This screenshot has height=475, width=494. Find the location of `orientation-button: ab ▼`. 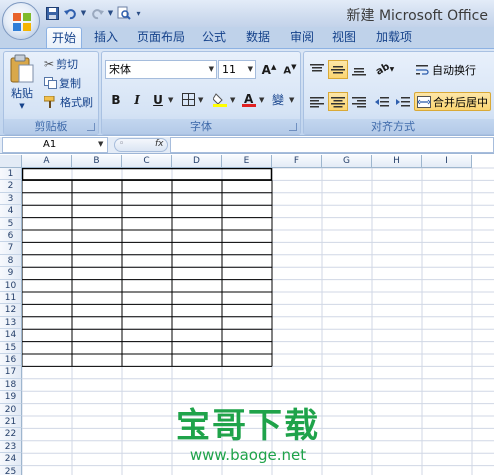

orientation-button: ab ▼ is located at coordinates (385, 69).